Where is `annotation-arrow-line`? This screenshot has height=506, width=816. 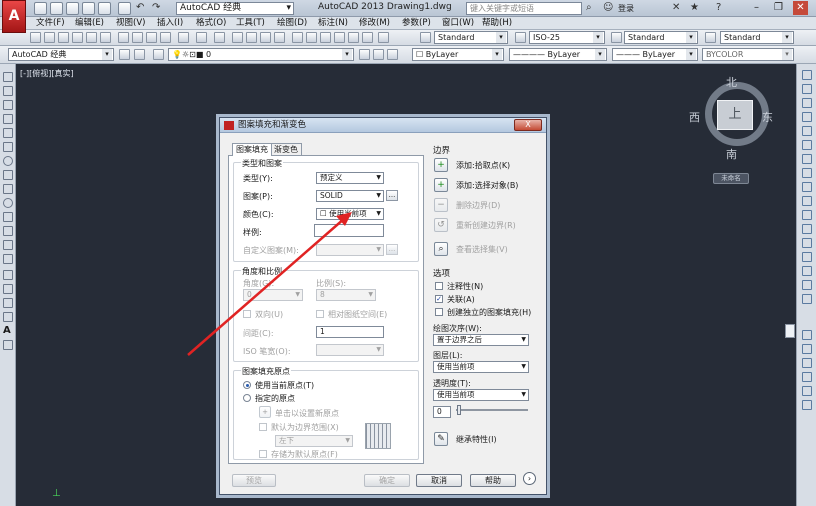 annotation-arrow-line is located at coordinates (266, 286).